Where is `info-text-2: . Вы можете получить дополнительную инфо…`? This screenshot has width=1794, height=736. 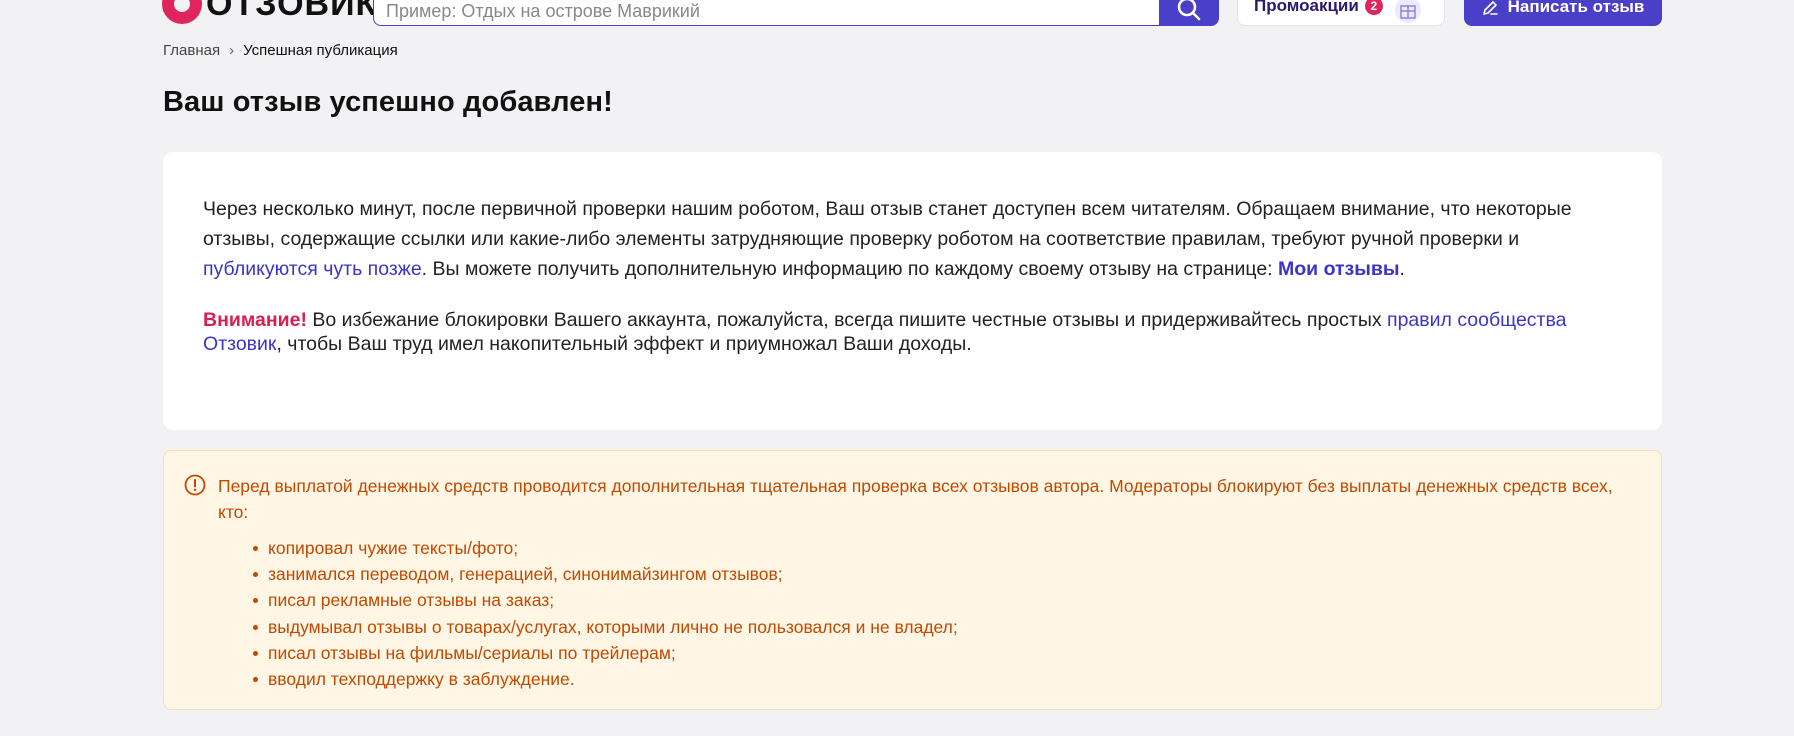
info-text-2: . Вы можете получить дополнительную инфо… is located at coordinates (850, 269).